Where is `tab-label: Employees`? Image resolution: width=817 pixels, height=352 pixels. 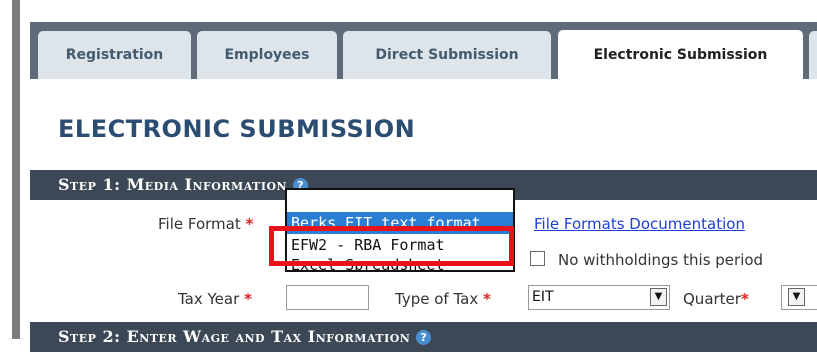 tab-label: Employees is located at coordinates (267, 55).